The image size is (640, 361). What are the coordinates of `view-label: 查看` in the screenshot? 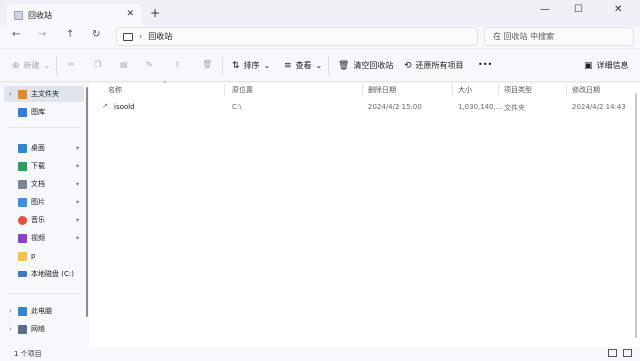 It's located at (303, 65).